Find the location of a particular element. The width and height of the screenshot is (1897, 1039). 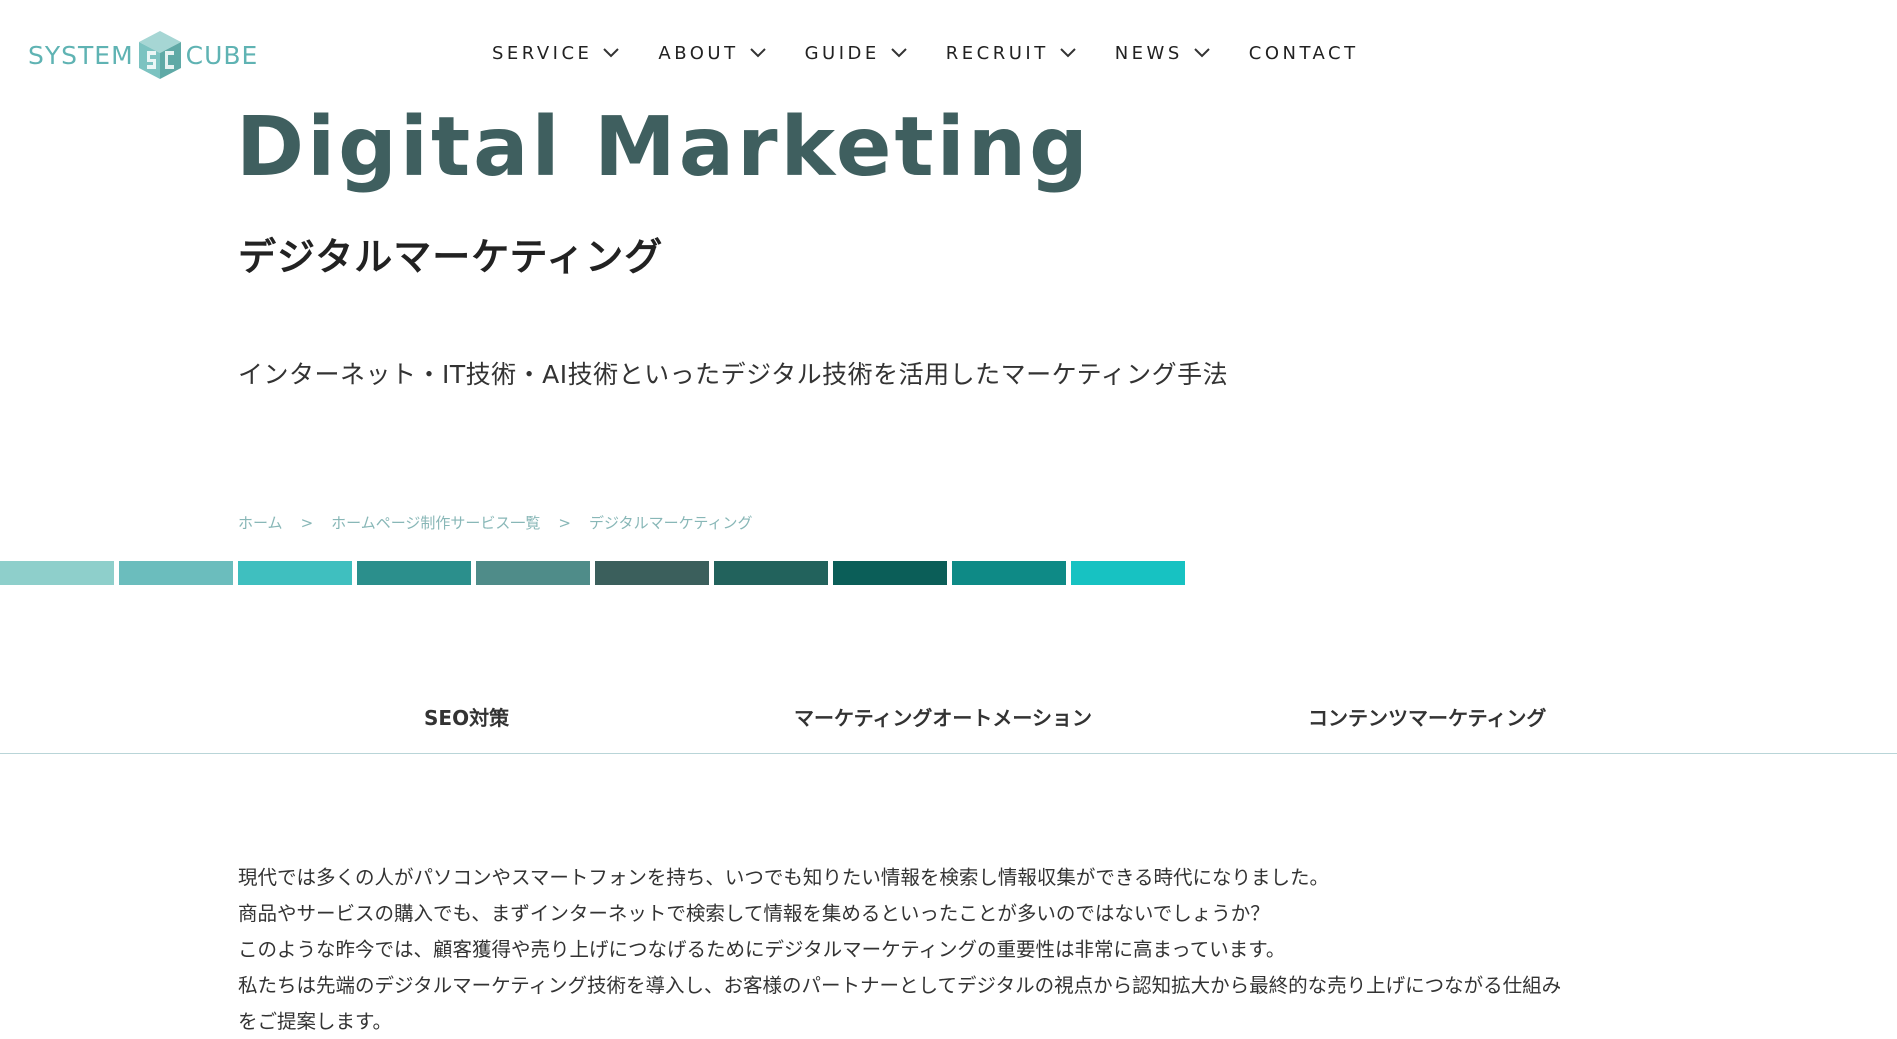

tab-marketing-automation: マーケティングオートメーション is located at coordinates (943, 716).